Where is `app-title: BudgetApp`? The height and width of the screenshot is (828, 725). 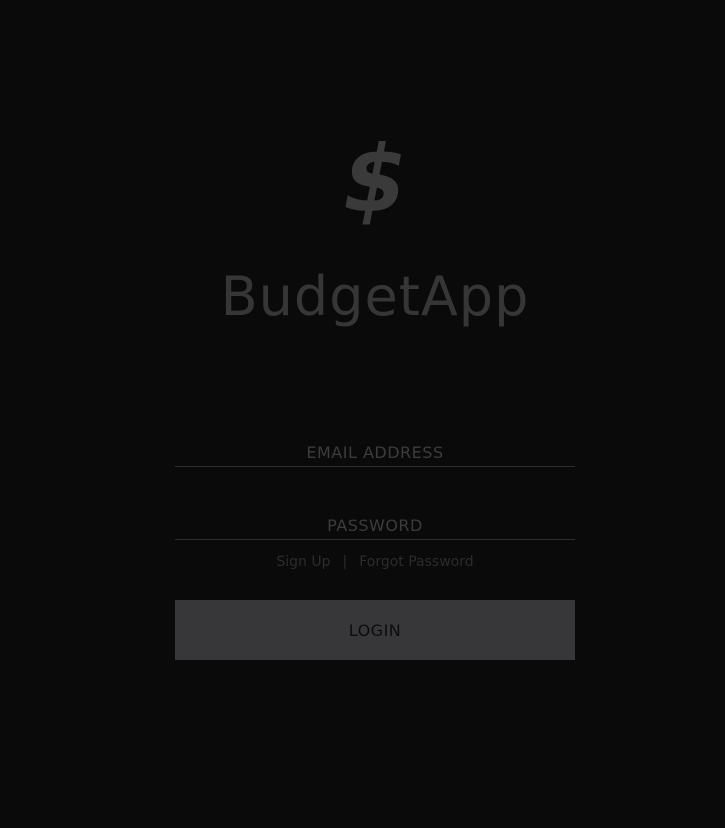
app-title: BudgetApp is located at coordinates (375, 296).